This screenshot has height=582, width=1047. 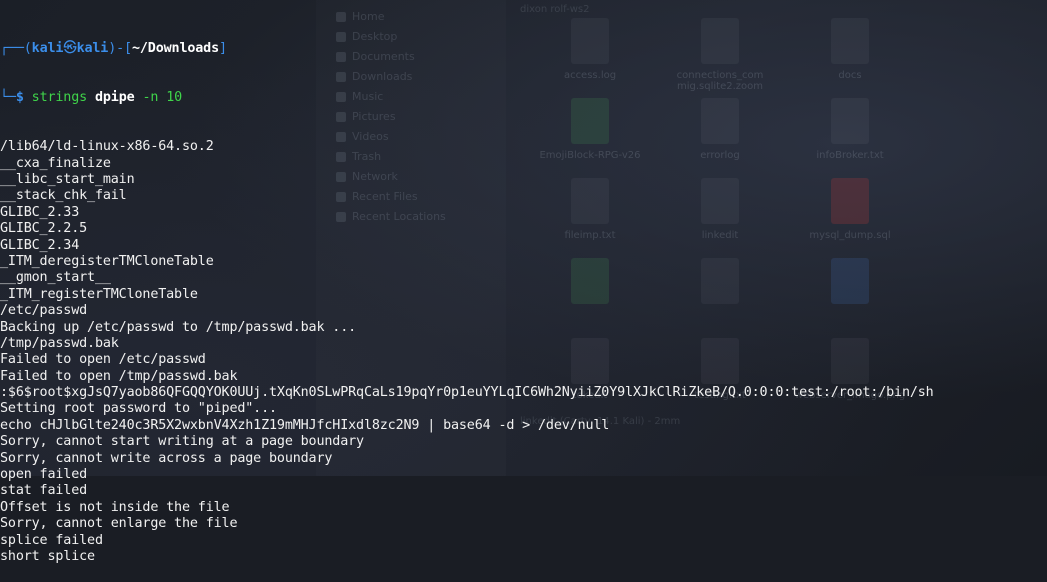 What do you see at coordinates (40, 212) in the screenshot?
I see `output-line: GLIBC_2.33` at bounding box center [40, 212].